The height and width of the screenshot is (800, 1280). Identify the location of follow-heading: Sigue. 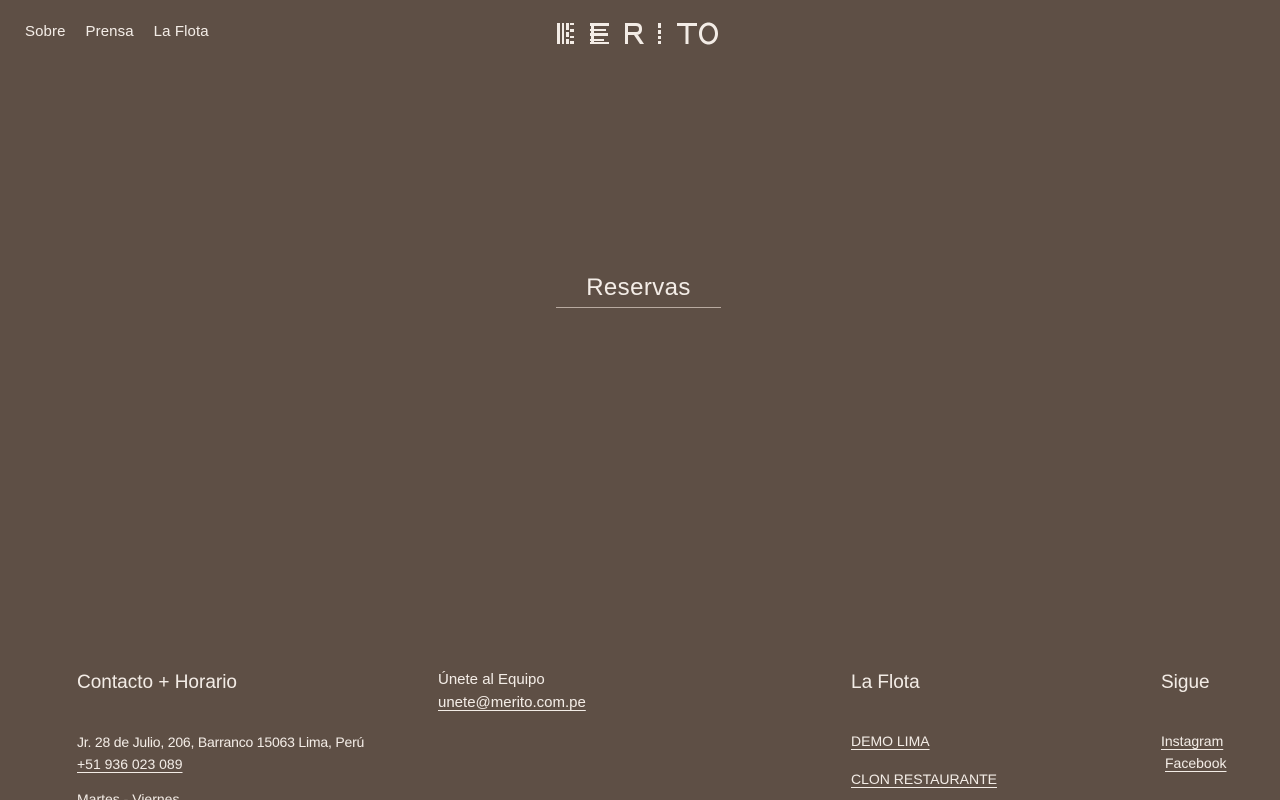
(1185, 682).